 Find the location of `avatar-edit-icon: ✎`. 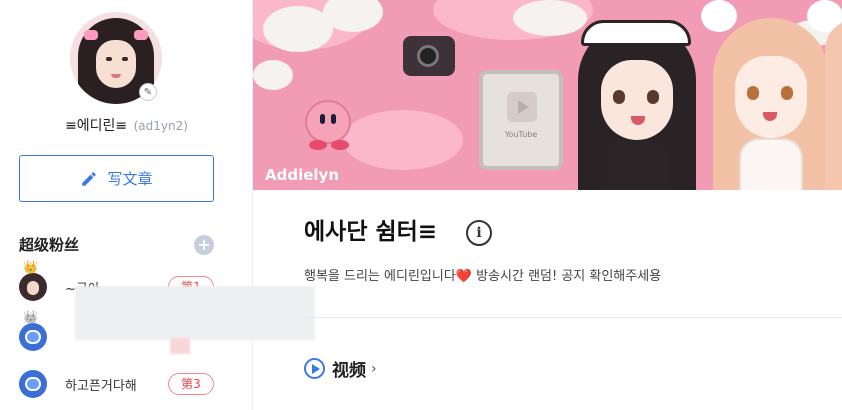

avatar-edit-icon: ✎ is located at coordinates (148, 92).